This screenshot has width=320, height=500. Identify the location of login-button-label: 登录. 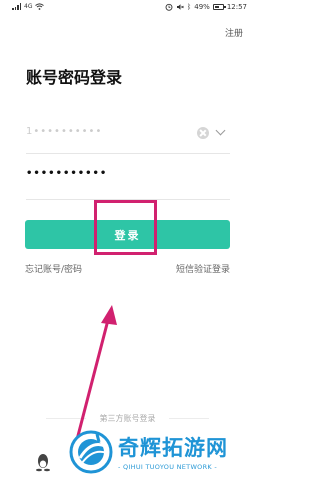
(127, 235).